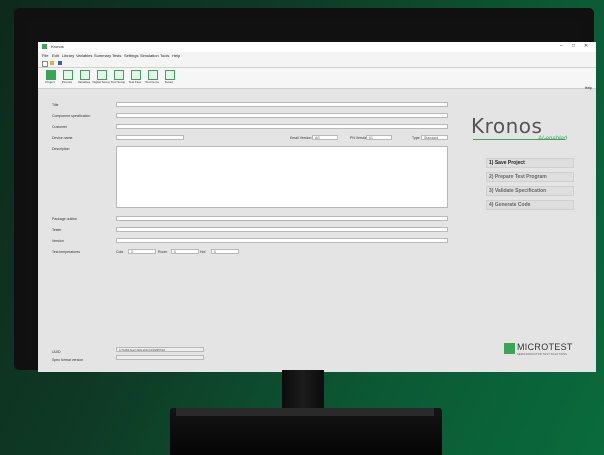 The width and height of the screenshot is (604, 455). I want to click on package-outline-label: Package outline, so click(64, 219).